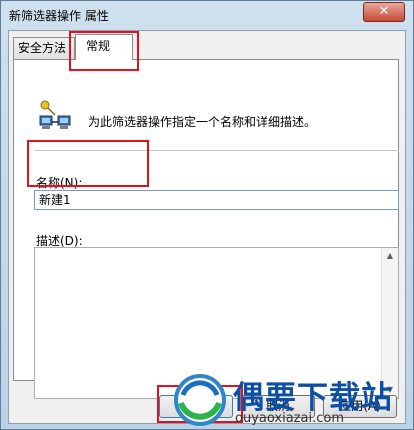 Image resolution: width=414 pixels, height=430 pixels. Describe the element at coordinates (104, 47) in the screenshot. I see `tab-general: 常规` at that location.